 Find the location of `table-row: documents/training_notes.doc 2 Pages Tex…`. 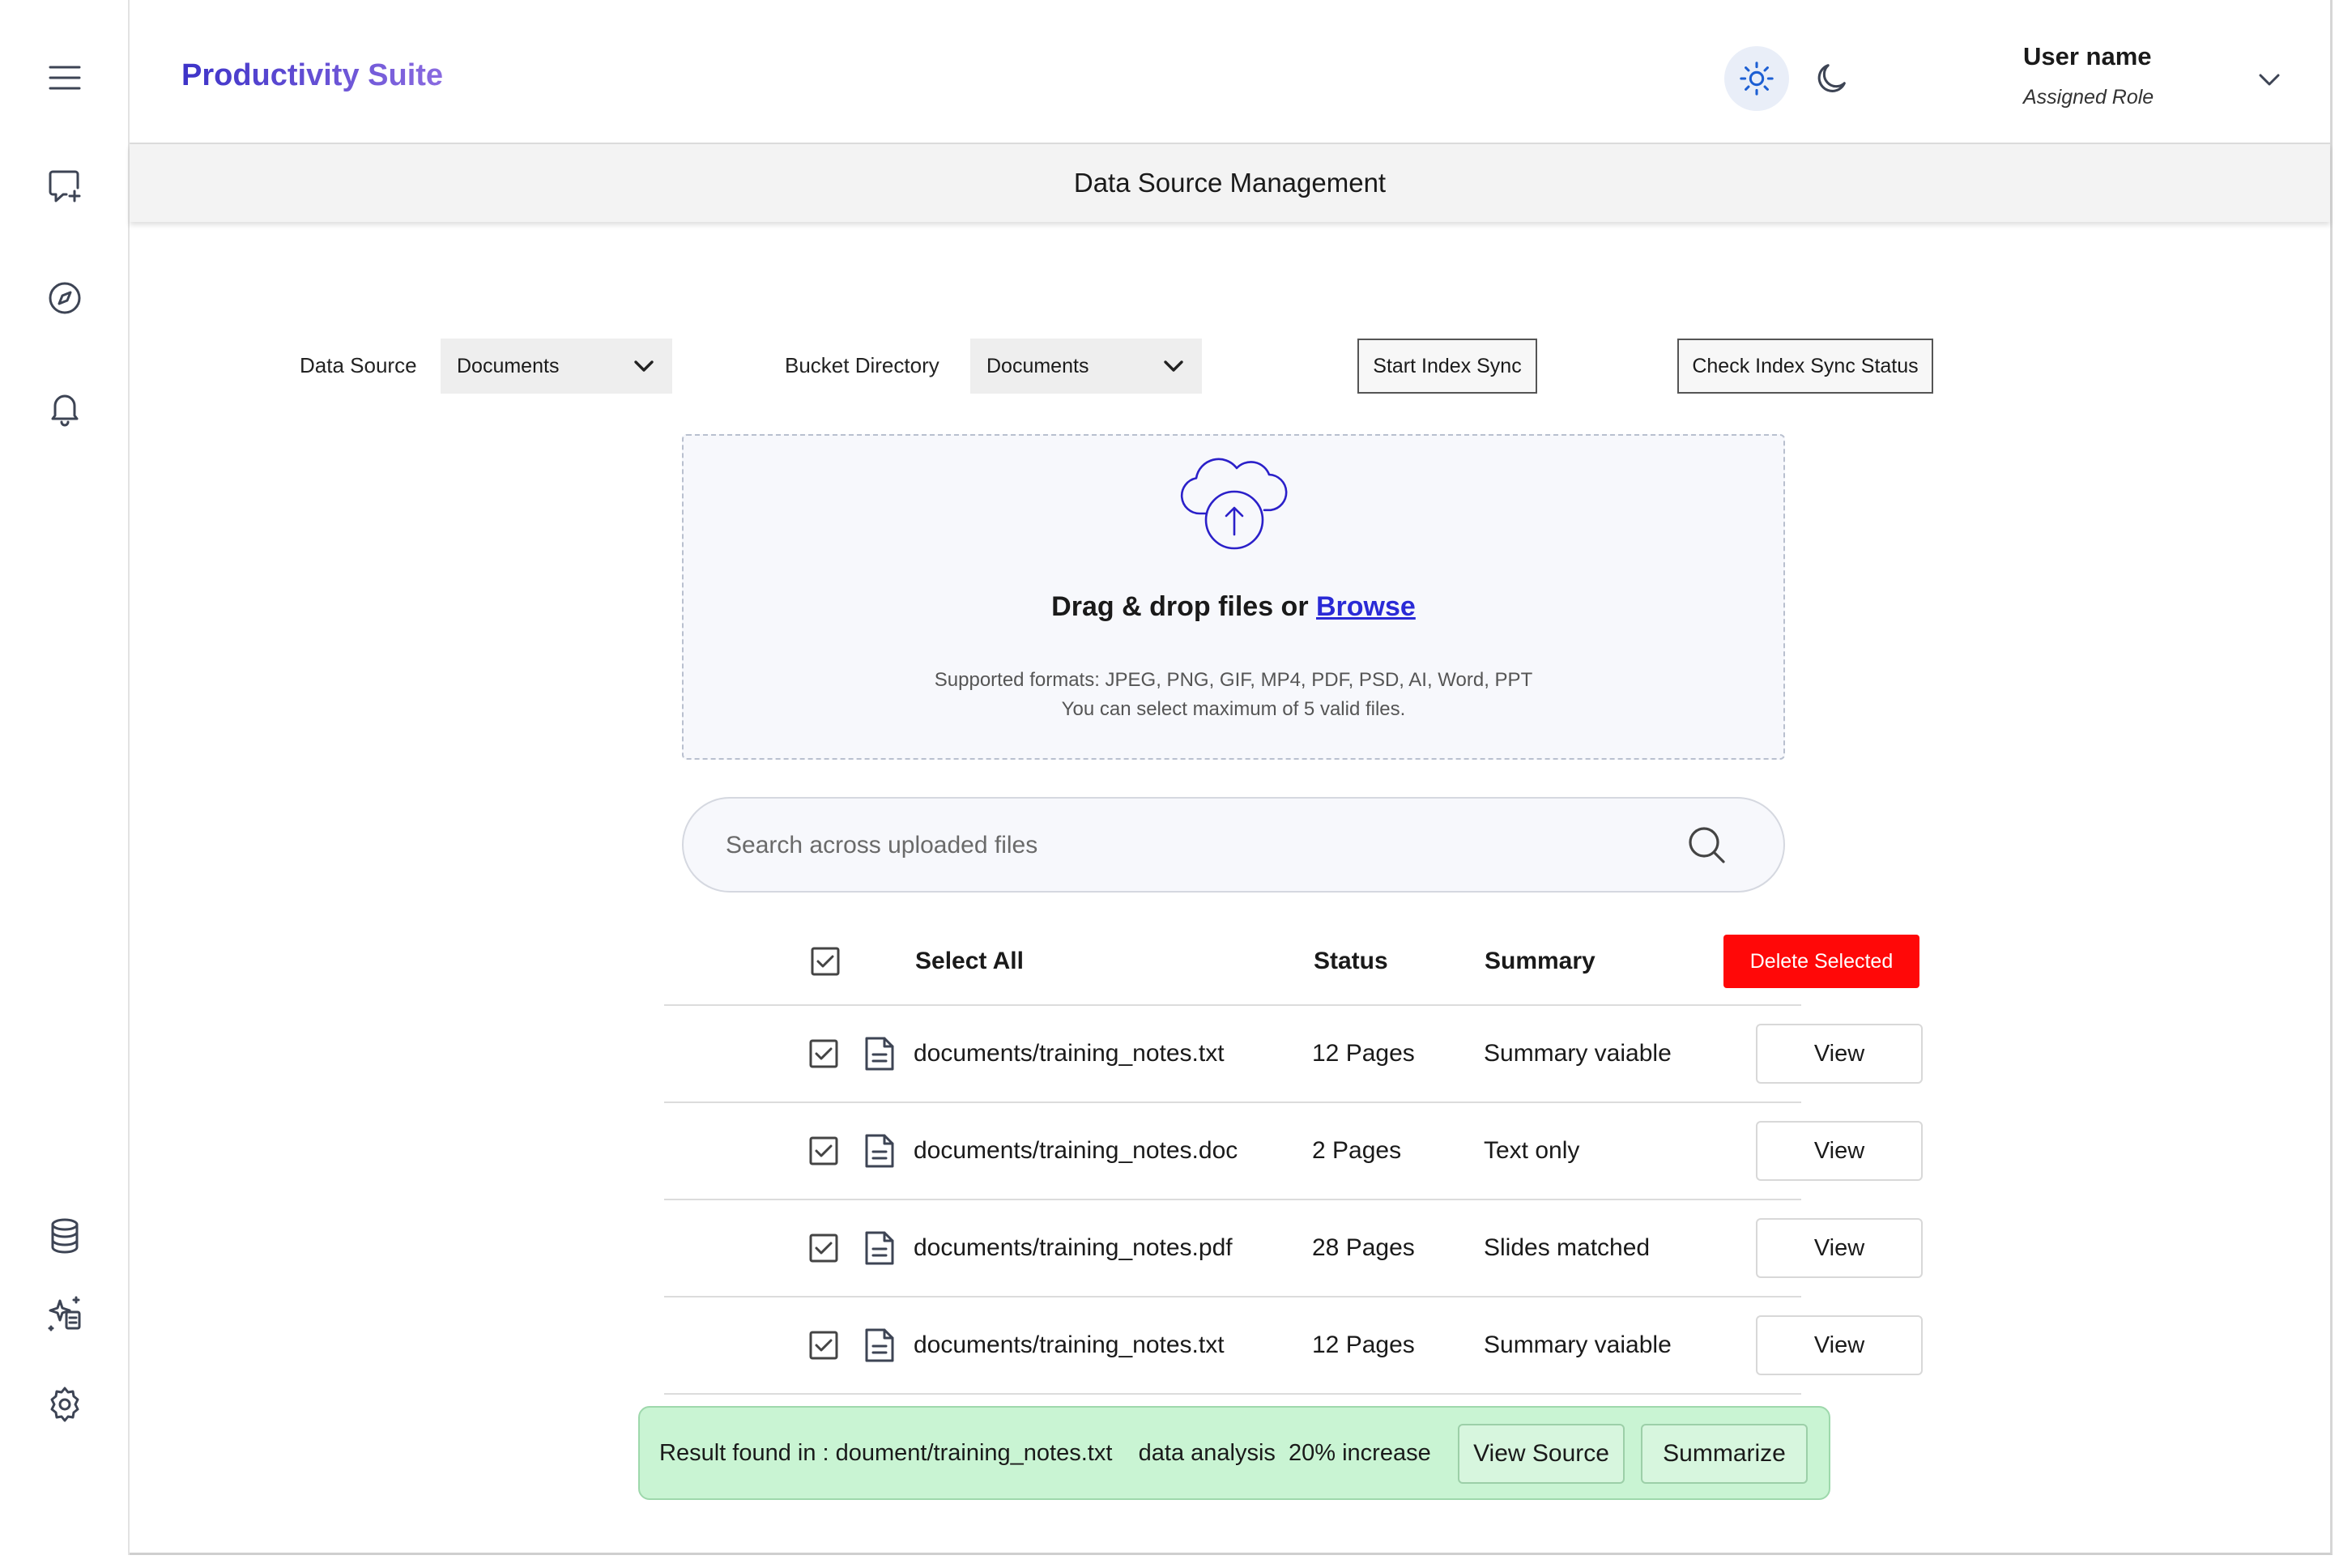

table-row: documents/training_notes.doc 2 Pages Tex… is located at coordinates (1293, 1151).